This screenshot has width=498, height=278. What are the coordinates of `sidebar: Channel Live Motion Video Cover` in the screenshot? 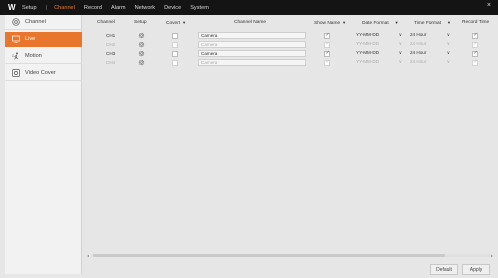 It's located at (43, 144).